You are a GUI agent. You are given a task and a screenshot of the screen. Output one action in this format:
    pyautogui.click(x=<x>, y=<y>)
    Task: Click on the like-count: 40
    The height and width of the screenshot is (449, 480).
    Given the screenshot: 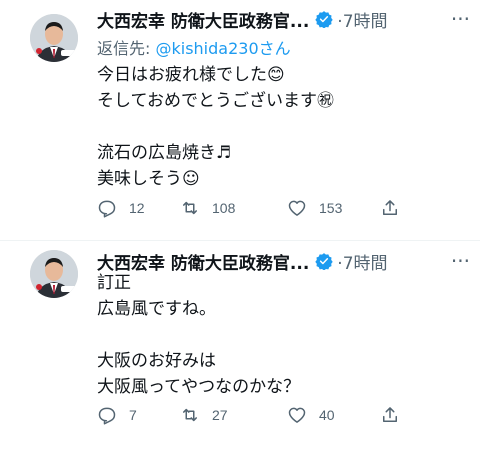 What is the action you would take?
    pyautogui.click(x=327, y=415)
    